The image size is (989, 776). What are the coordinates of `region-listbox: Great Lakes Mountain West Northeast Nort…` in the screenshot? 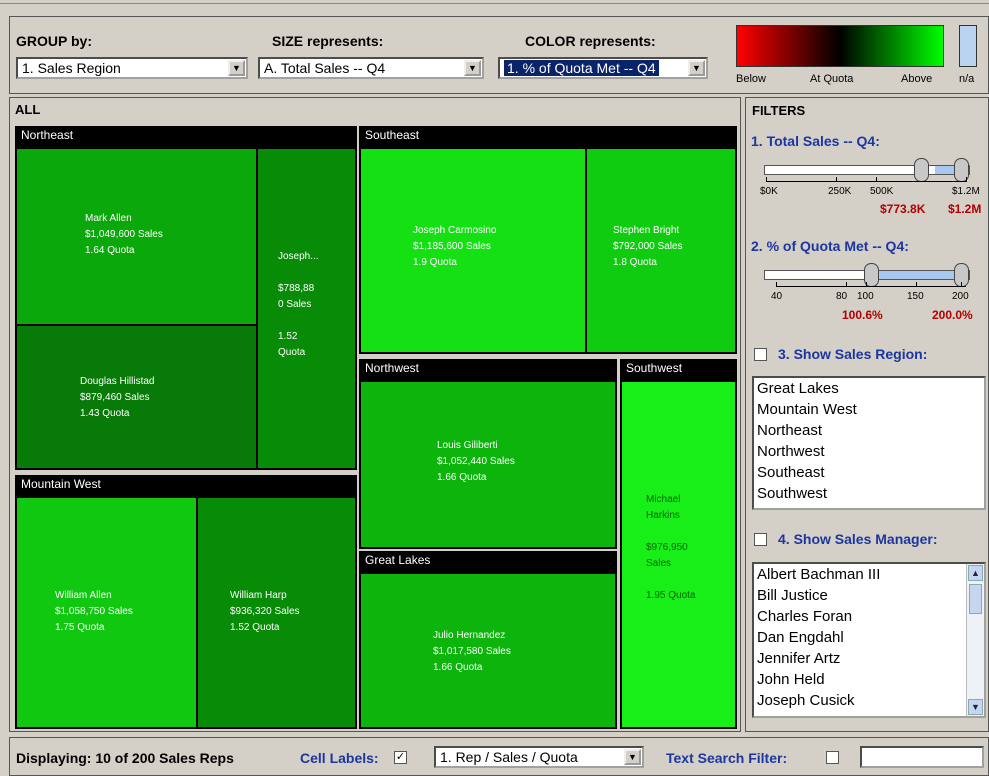 It's located at (869, 443).